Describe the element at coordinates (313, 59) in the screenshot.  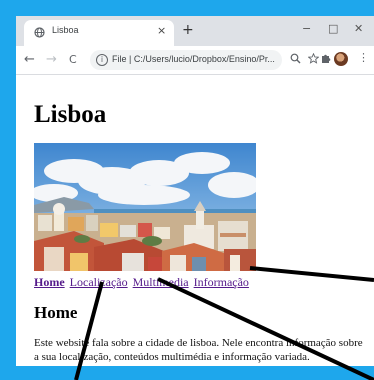
I see `star-icon` at that location.